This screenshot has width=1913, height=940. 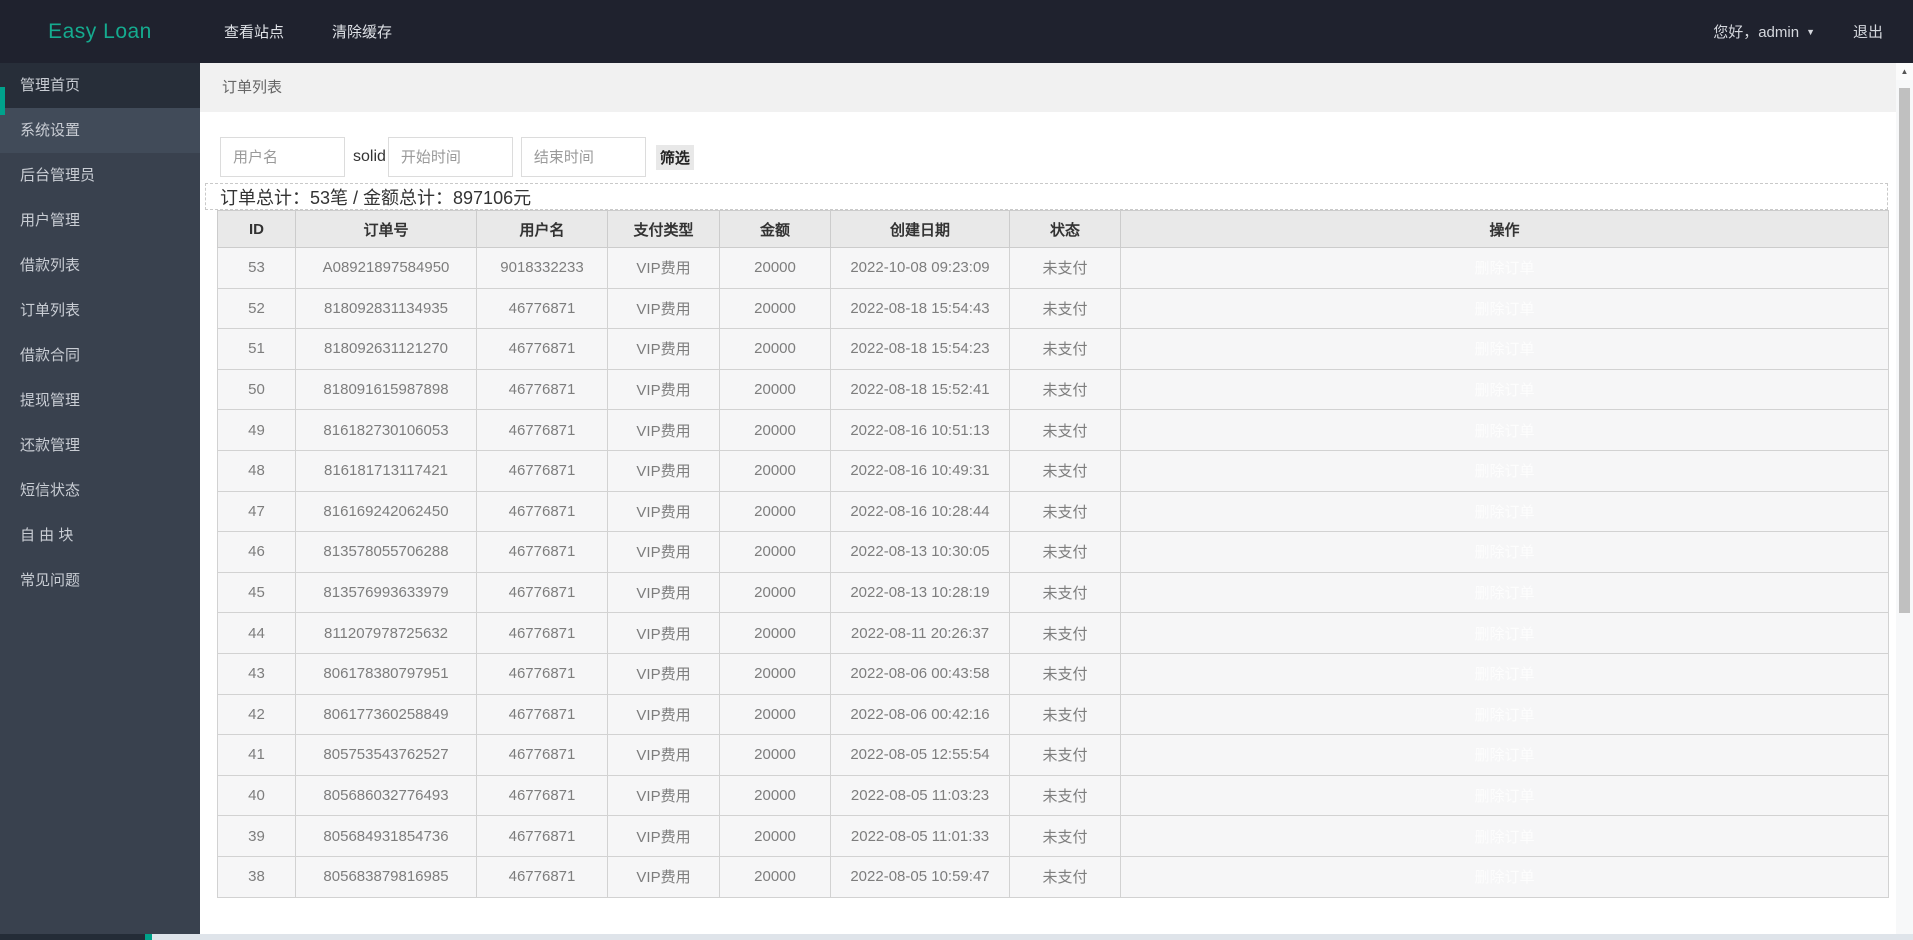 I want to click on cell-order-no: 816182730106053, so click(x=386, y=430).